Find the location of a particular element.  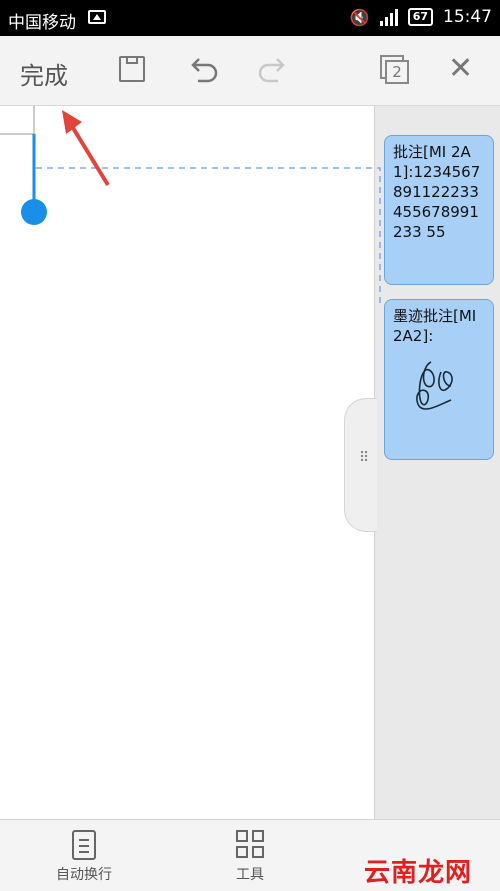

auto-wrap-button: 自动换行 is located at coordinates (84, 857).